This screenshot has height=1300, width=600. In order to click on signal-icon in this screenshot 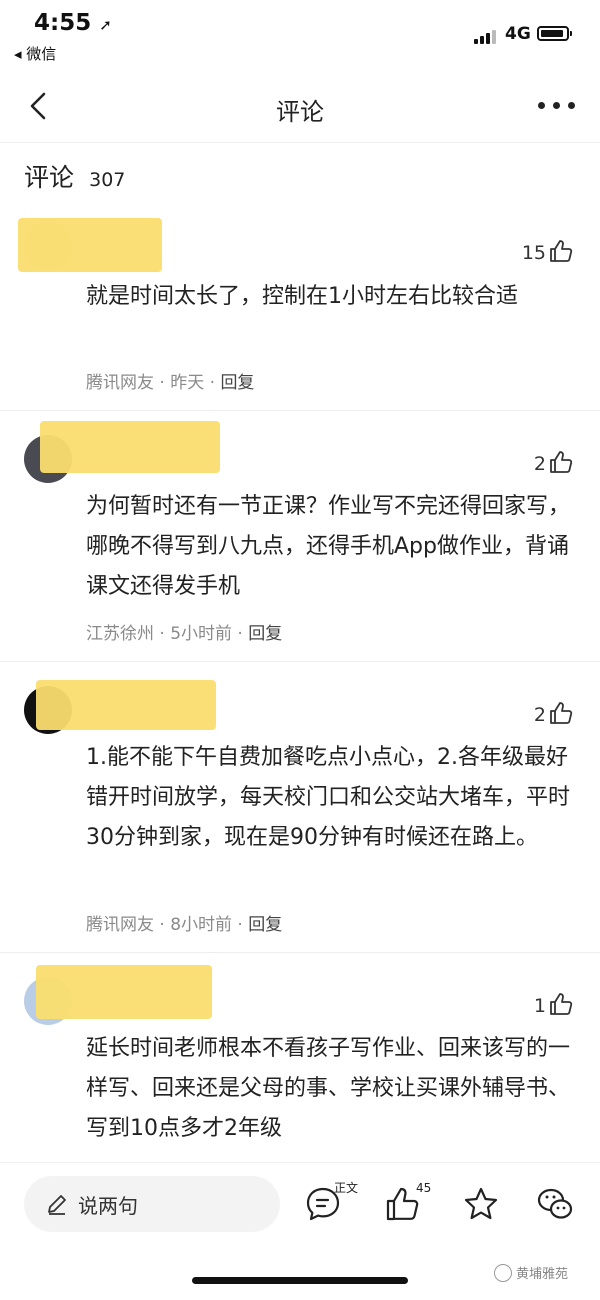, I will do `click(486, 36)`.